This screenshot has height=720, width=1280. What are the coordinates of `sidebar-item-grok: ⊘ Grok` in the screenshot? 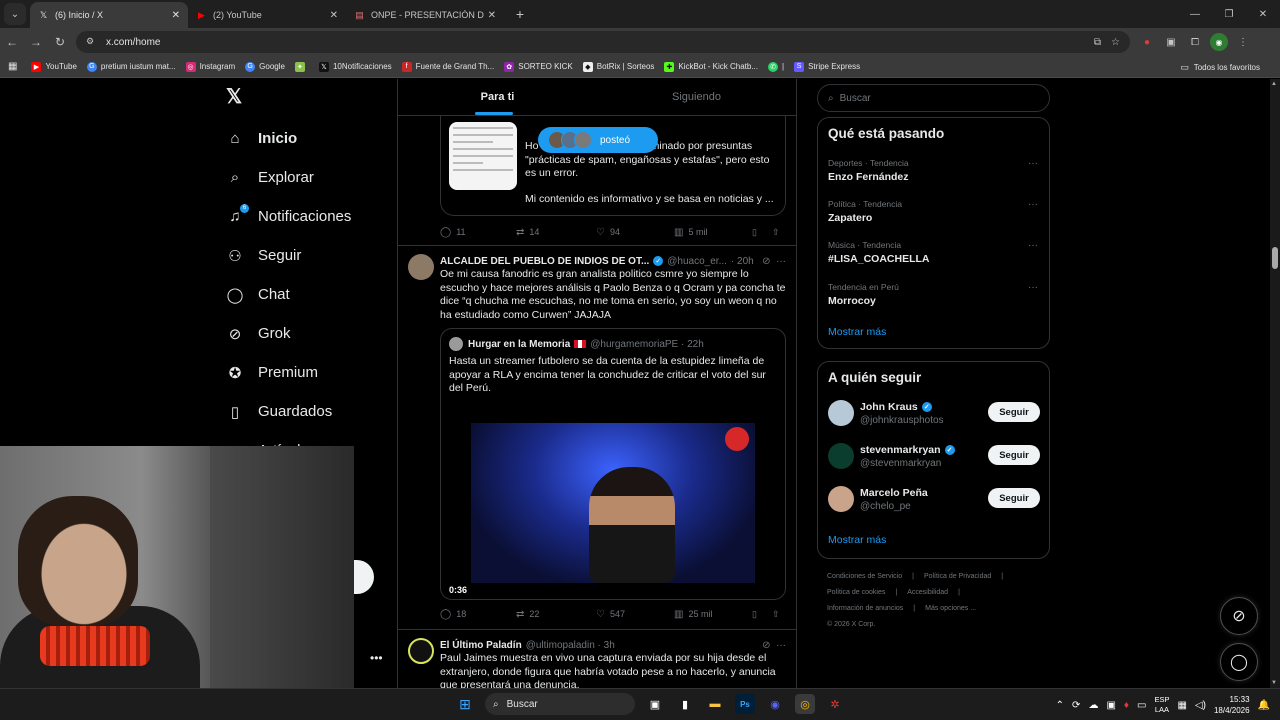 It's located at (288, 333).